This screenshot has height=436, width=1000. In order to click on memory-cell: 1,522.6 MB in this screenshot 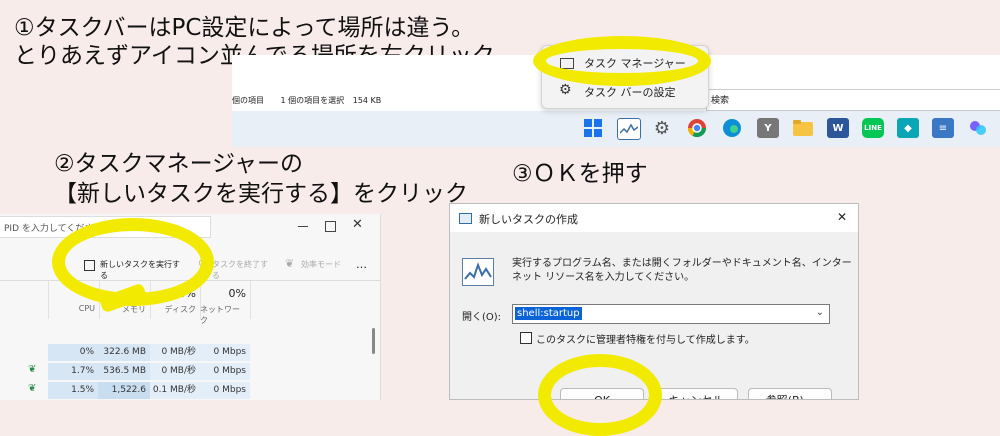, I will do `click(124, 390)`.